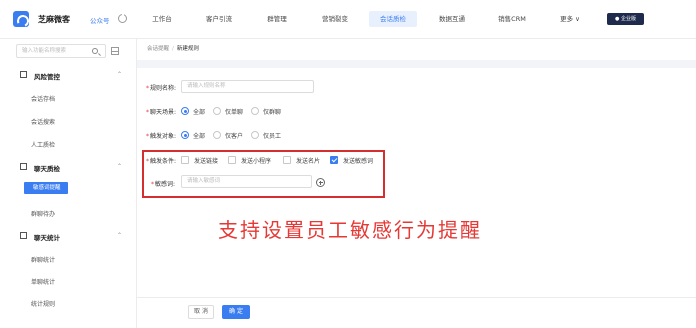 The height and width of the screenshot is (328, 696). What do you see at coordinates (47, 168) in the screenshot?
I see `sidebar-group-chat-inspection: 聊天质检` at bounding box center [47, 168].